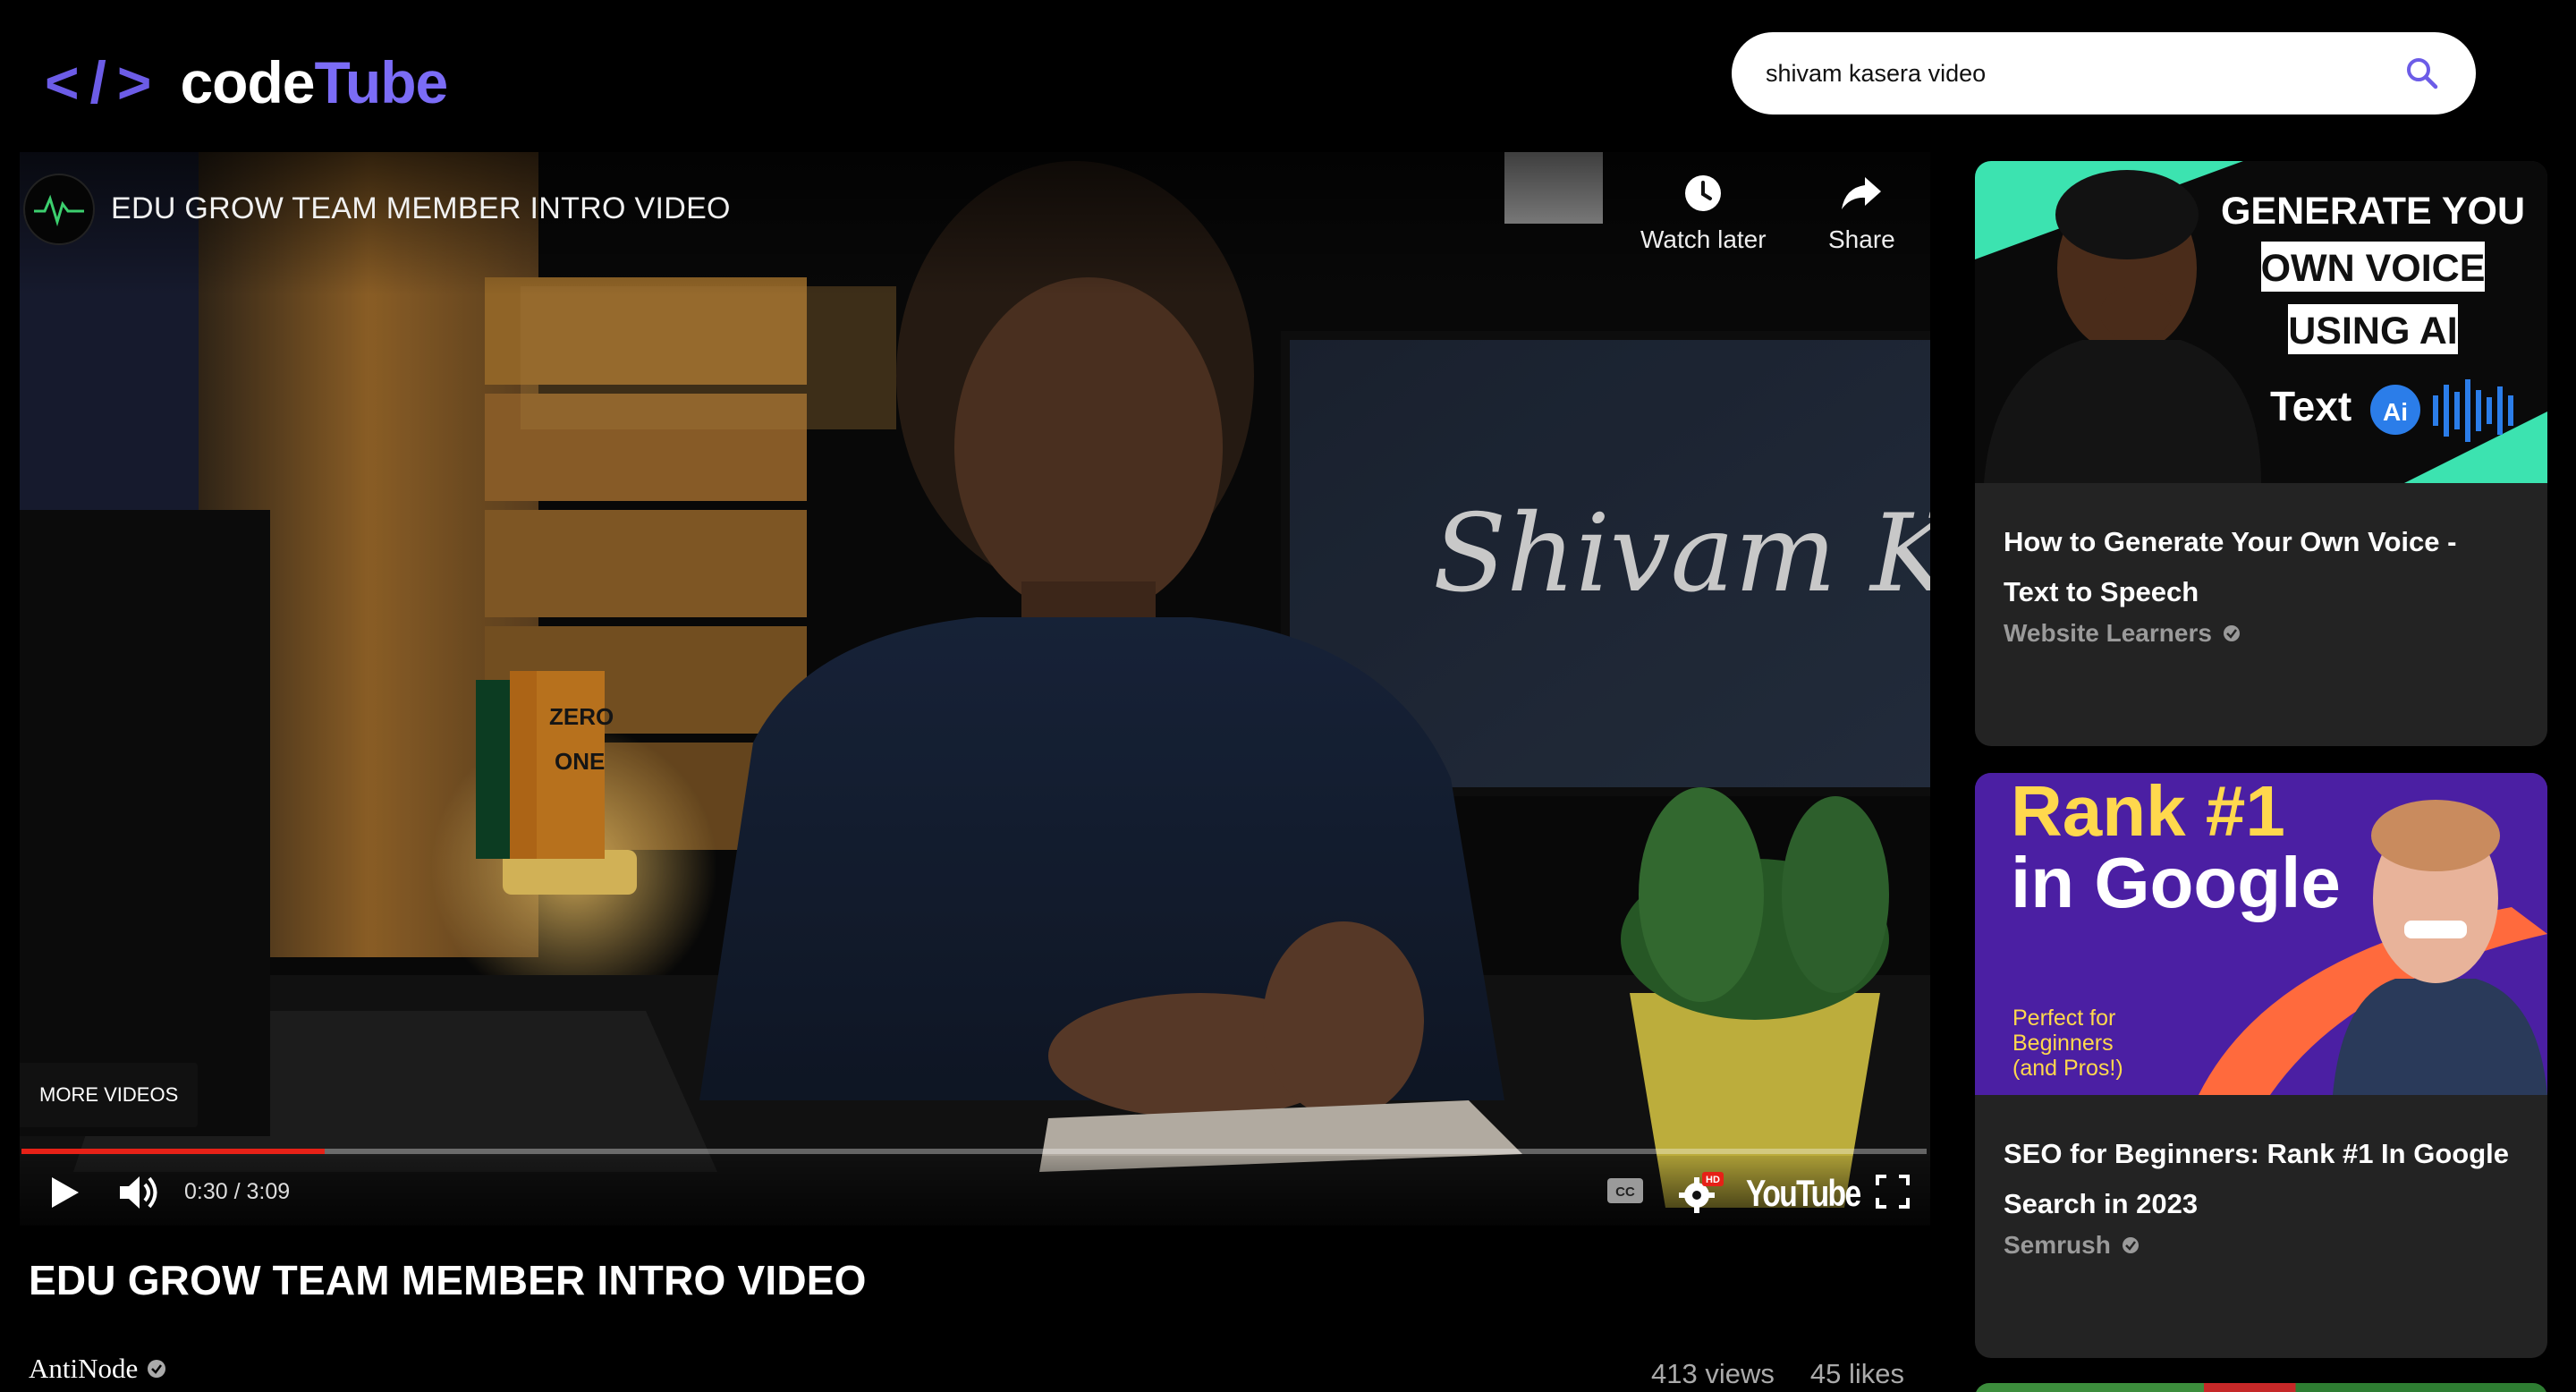 The image size is (2576, 1392). I want to click on view-count: 413 views, so click(1713, 1373).